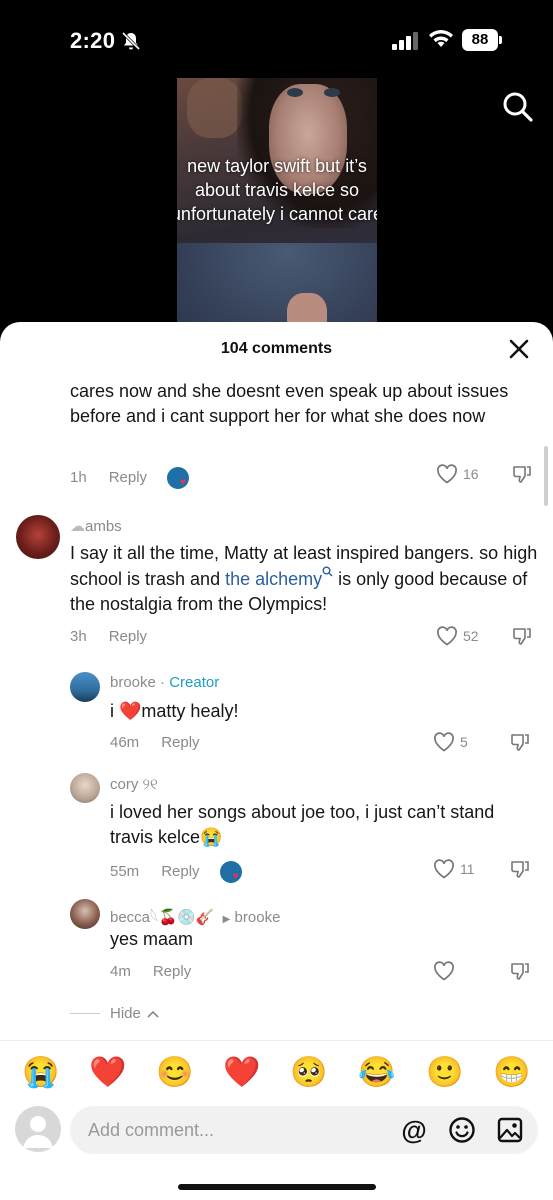 The width and height of the screenshot is (553, 1200). What do you see at coordinates (462, 1130) in the screenshot?
I see `emoji-picker-icon` at bounding box center [462, 1130].